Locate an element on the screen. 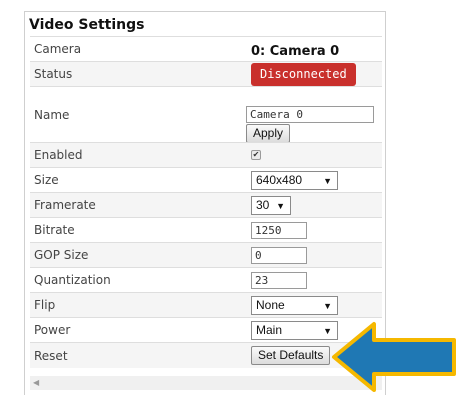  enabled-label: Enabled is located at coordinates (58, 155).